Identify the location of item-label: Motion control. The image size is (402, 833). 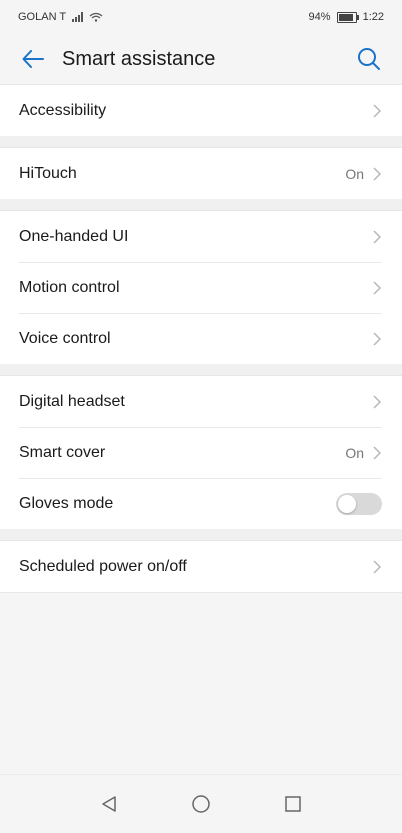
(69, 287).